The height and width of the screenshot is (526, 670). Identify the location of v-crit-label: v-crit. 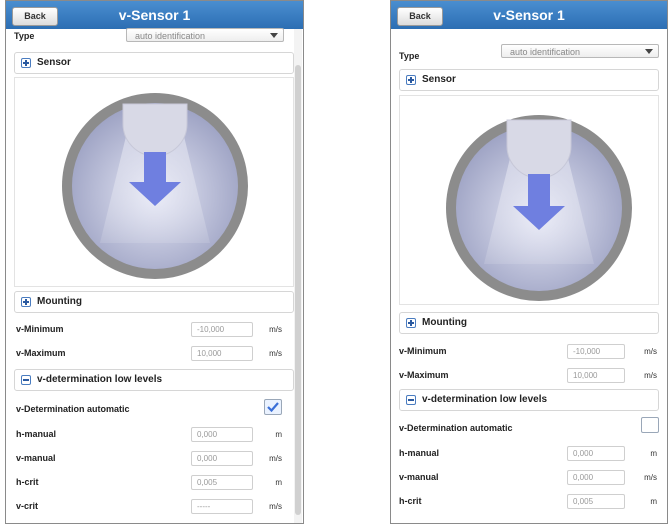
(27, 506).